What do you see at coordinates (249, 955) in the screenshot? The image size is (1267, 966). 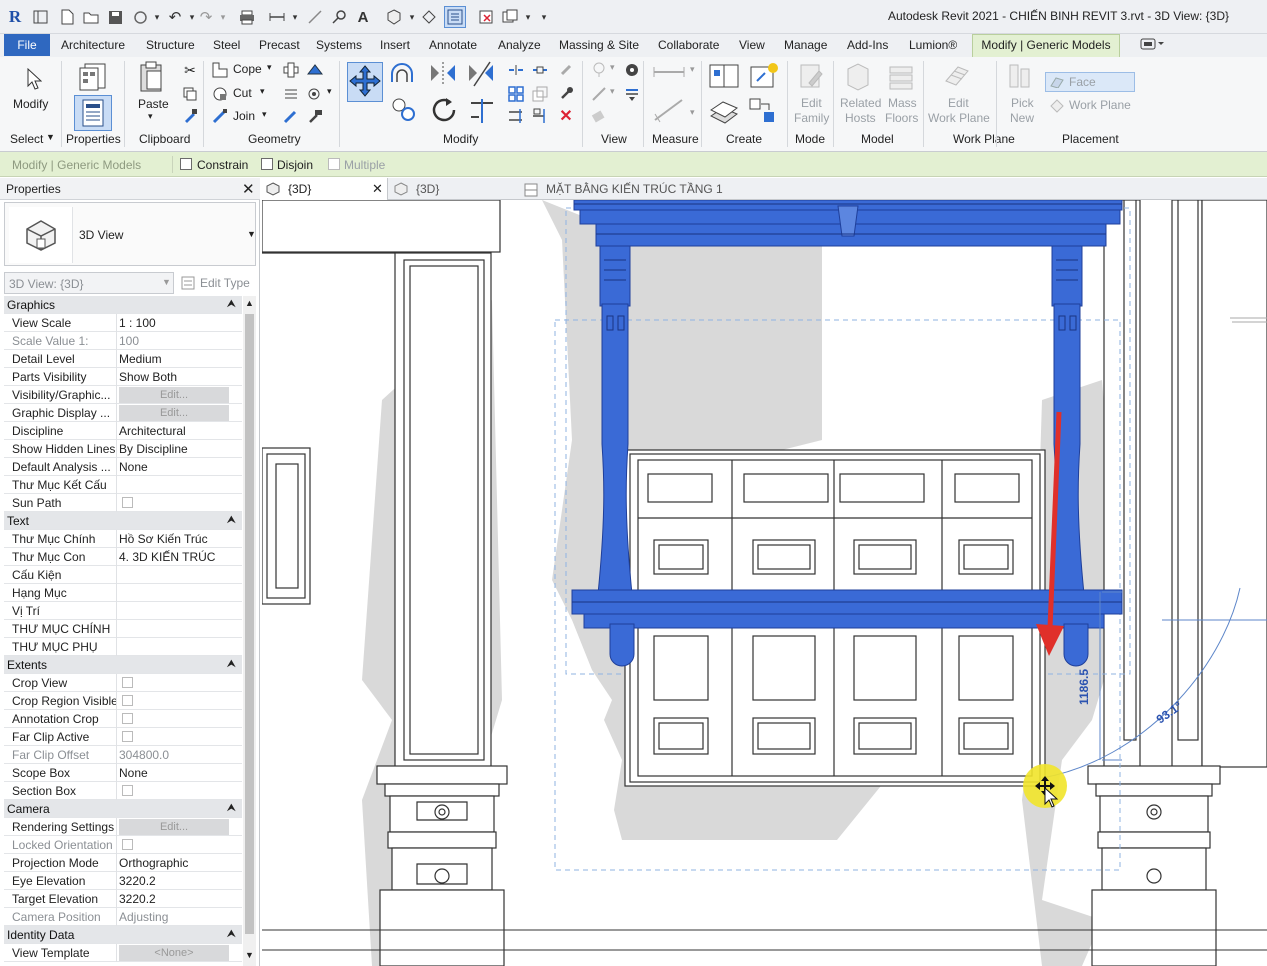 I see `scroll-down-icon: ▼` at bounding box center [249, 955].